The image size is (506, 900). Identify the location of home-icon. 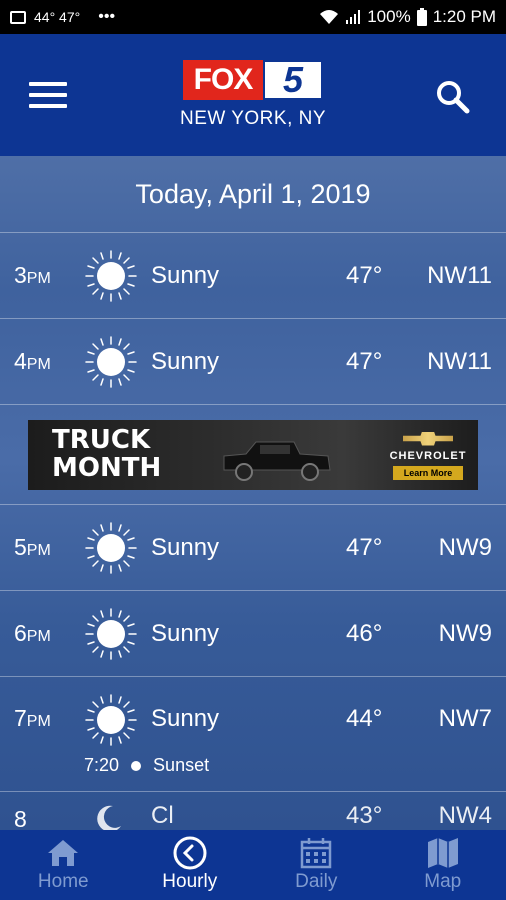
(63, 853).